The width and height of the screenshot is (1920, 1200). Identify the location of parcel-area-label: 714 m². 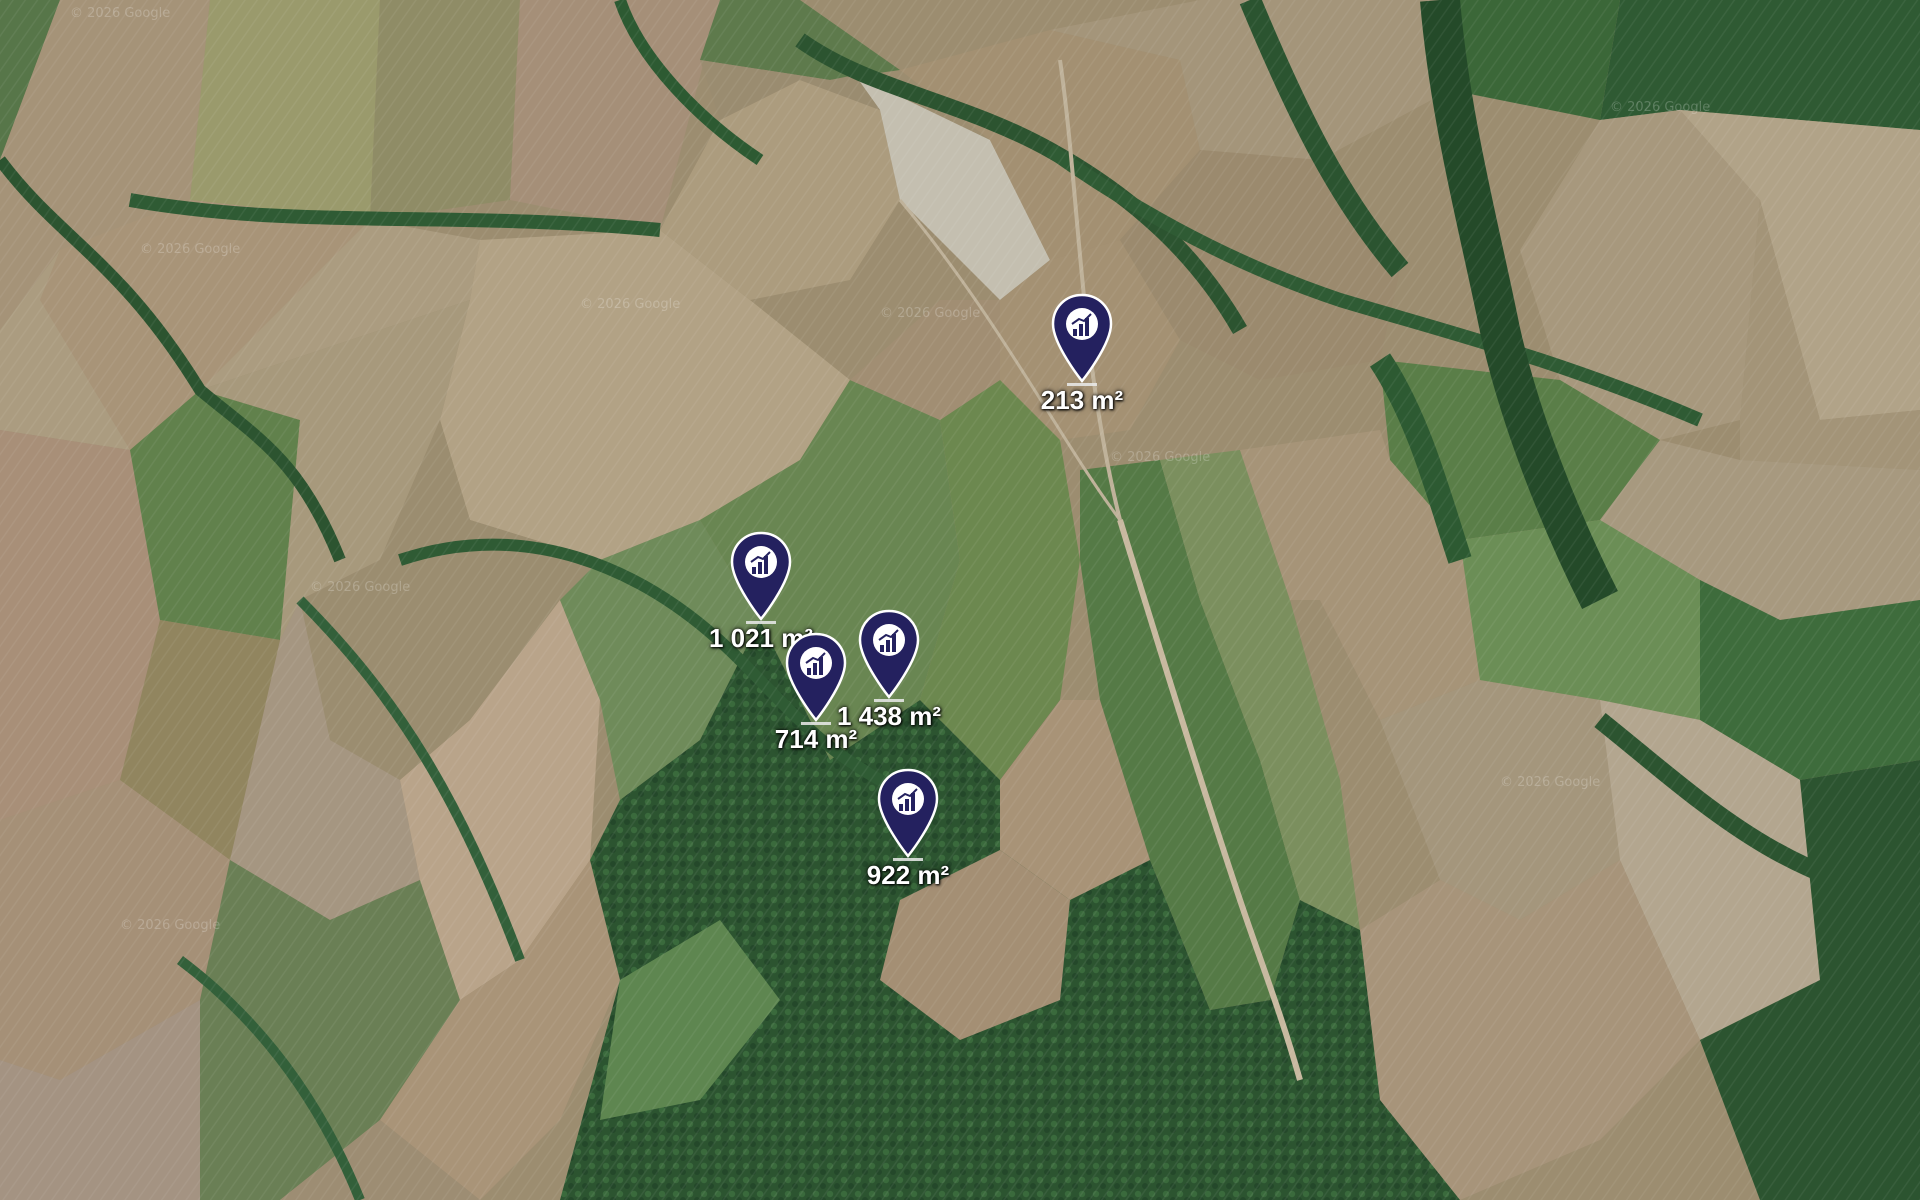
(816, 739).